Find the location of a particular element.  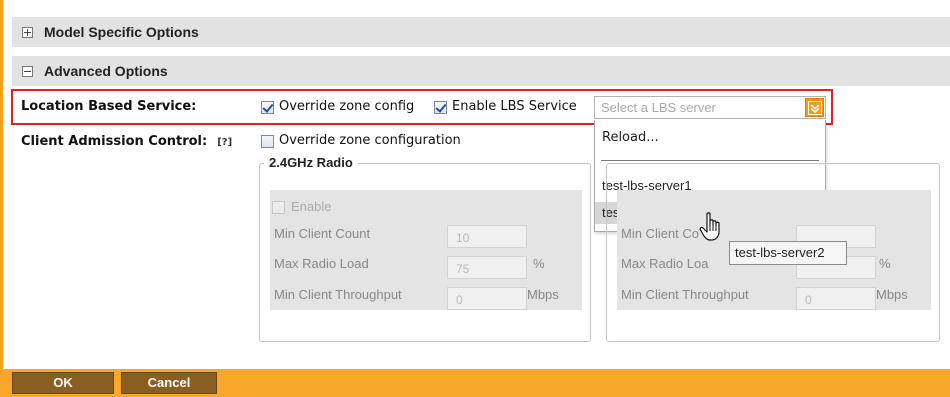

min-client-throughput-input: 0 is located at coordinates (487, 298).